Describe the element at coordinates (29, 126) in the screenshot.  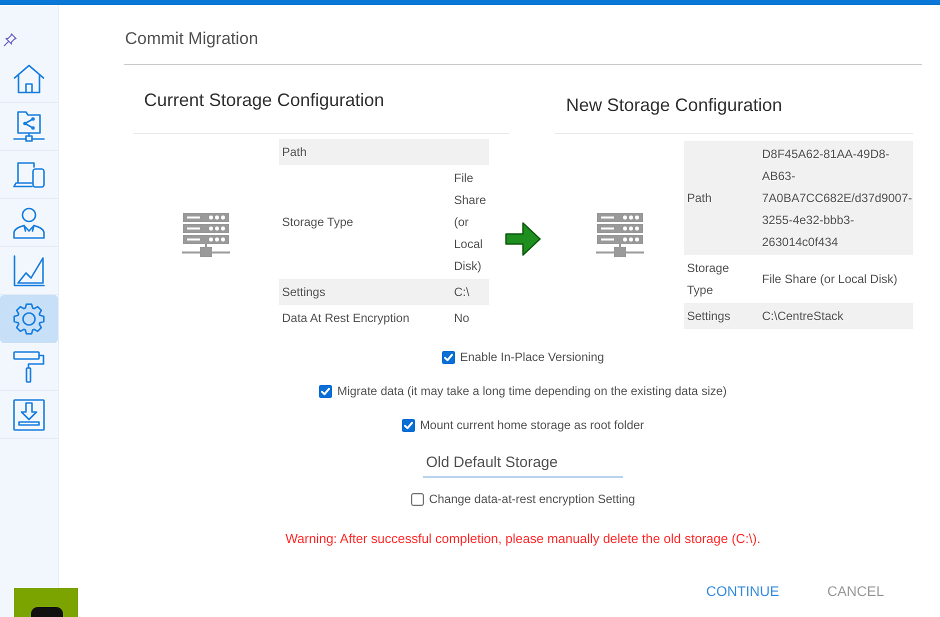
I see `shared-folder-icon` at that location.